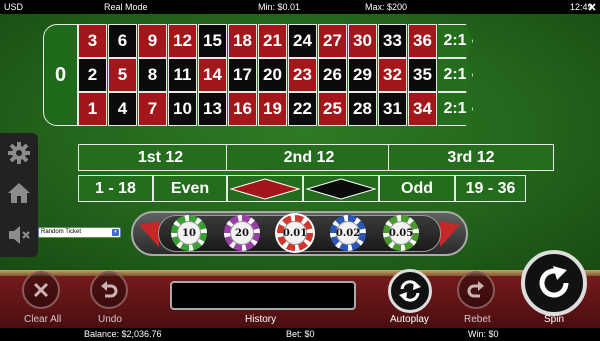 Image resolution: width=600 pixels, height=341 pixels. I want to click on bet-number-cell: 31, so click(392, 109).